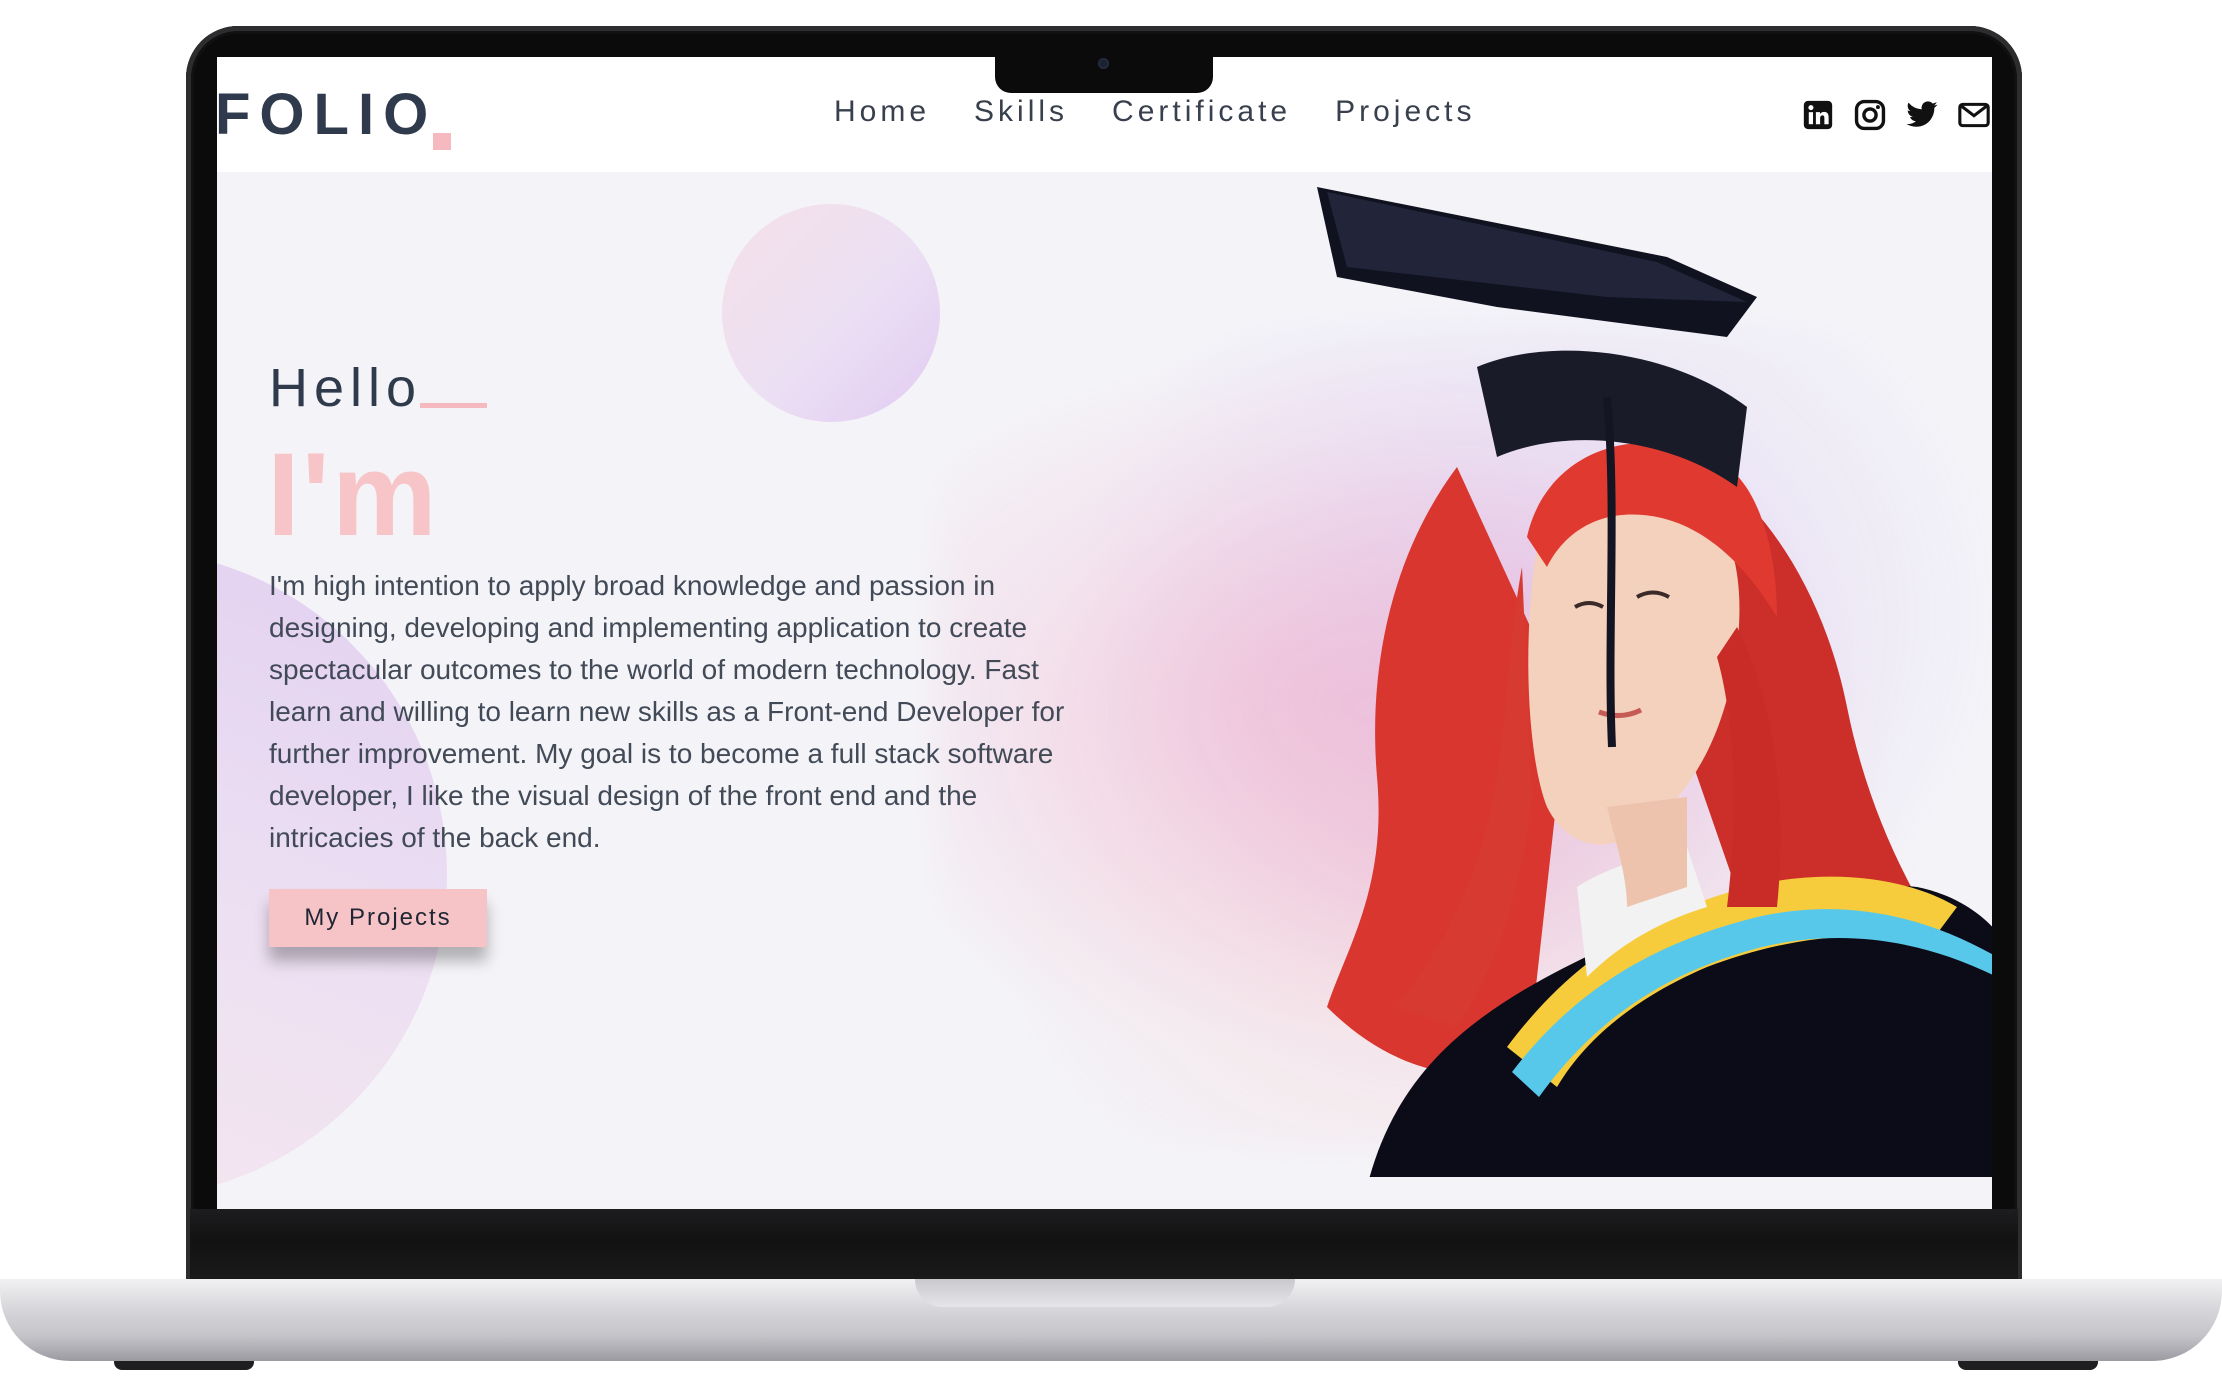 Image resolution: width=2222 pixels, height=1390 pixels. I want to click on logo: FOLIO, so click(327, 114).